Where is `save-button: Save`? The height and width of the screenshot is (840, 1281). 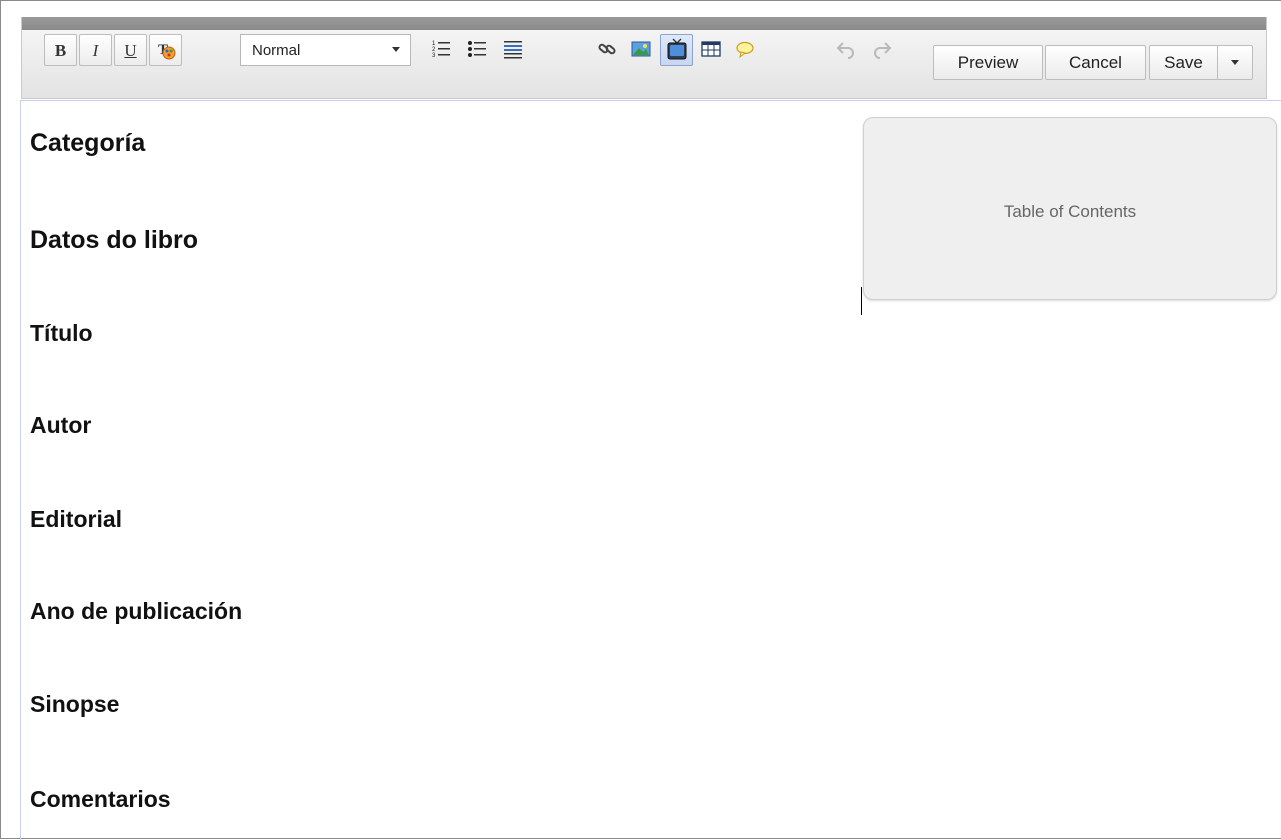 save-button: Save is located at coordinates (1183, 62).